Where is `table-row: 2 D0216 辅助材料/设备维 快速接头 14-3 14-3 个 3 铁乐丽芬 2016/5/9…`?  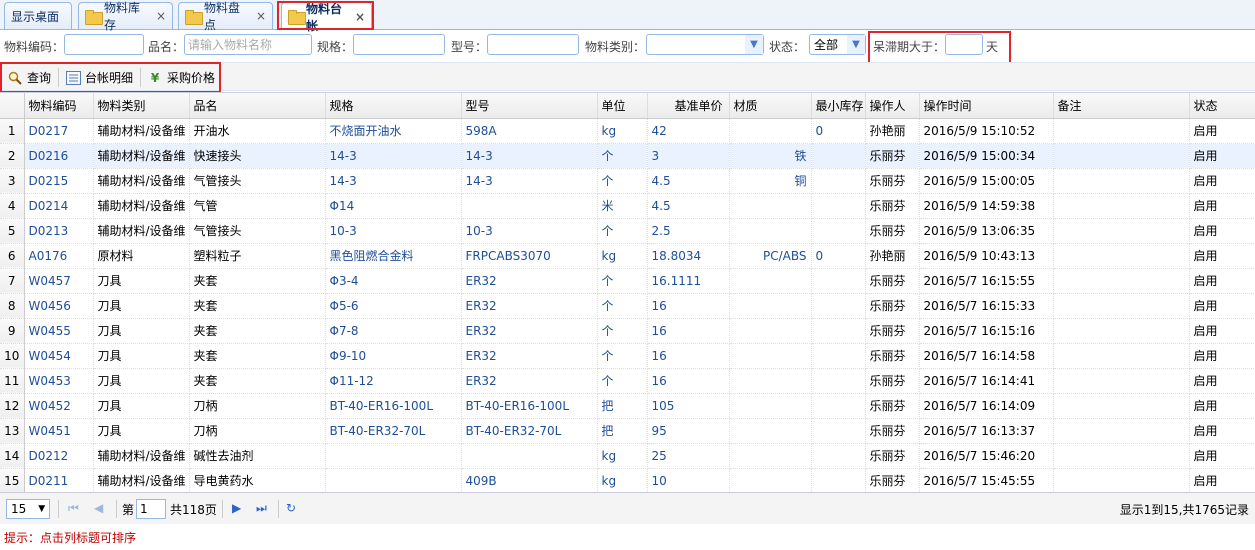
table-row: 2 D0216 辅助材料/设备维 快速接头 14-3 14-3 个 3 铁乐丽芬 2016/5/9… is located at coordinates (627, 156).